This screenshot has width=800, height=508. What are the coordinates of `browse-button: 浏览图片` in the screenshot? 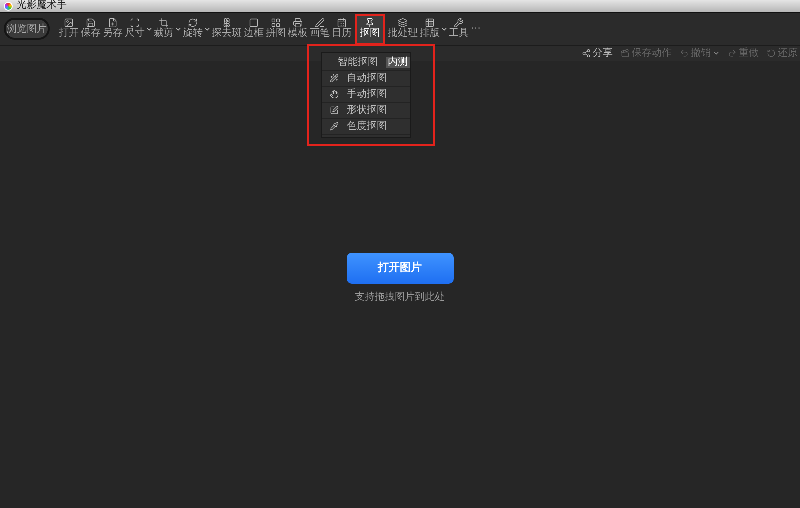 It's located at (27, 29).